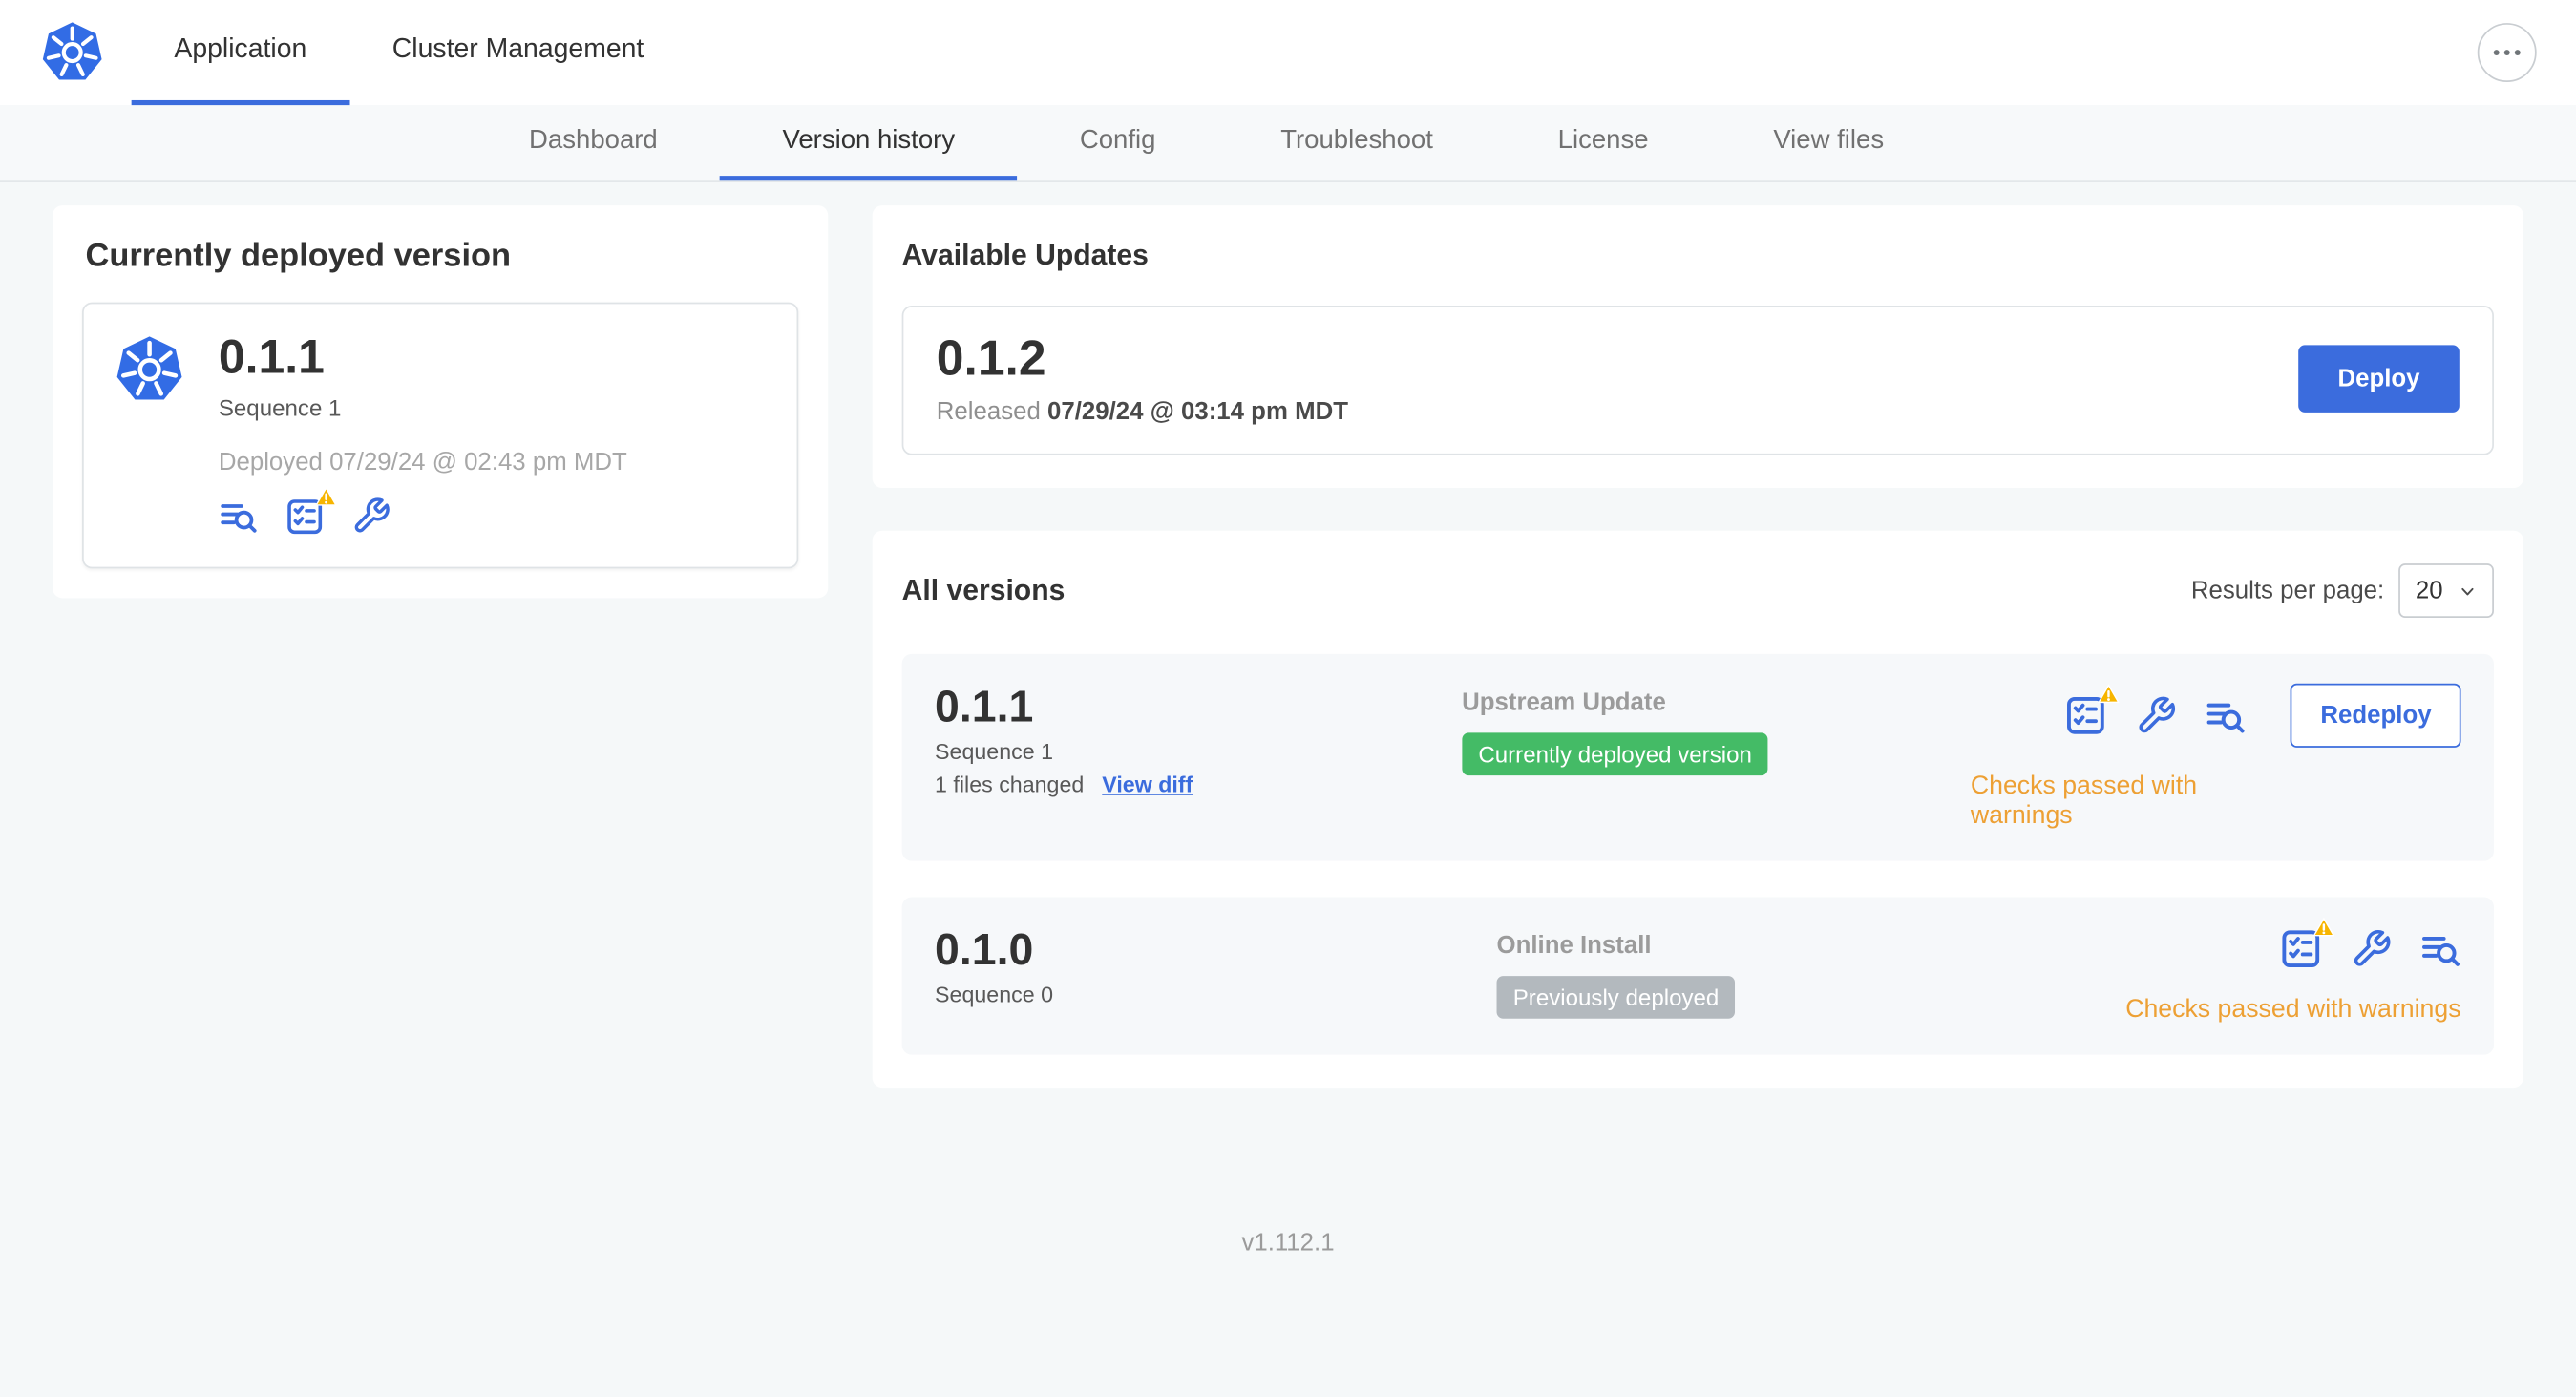 The width and height of the screenshot is (2576, 1397). Describe the element at coordinates (2446, 590) in the screenshot. I see `results-per-page-select: 20` at that location.